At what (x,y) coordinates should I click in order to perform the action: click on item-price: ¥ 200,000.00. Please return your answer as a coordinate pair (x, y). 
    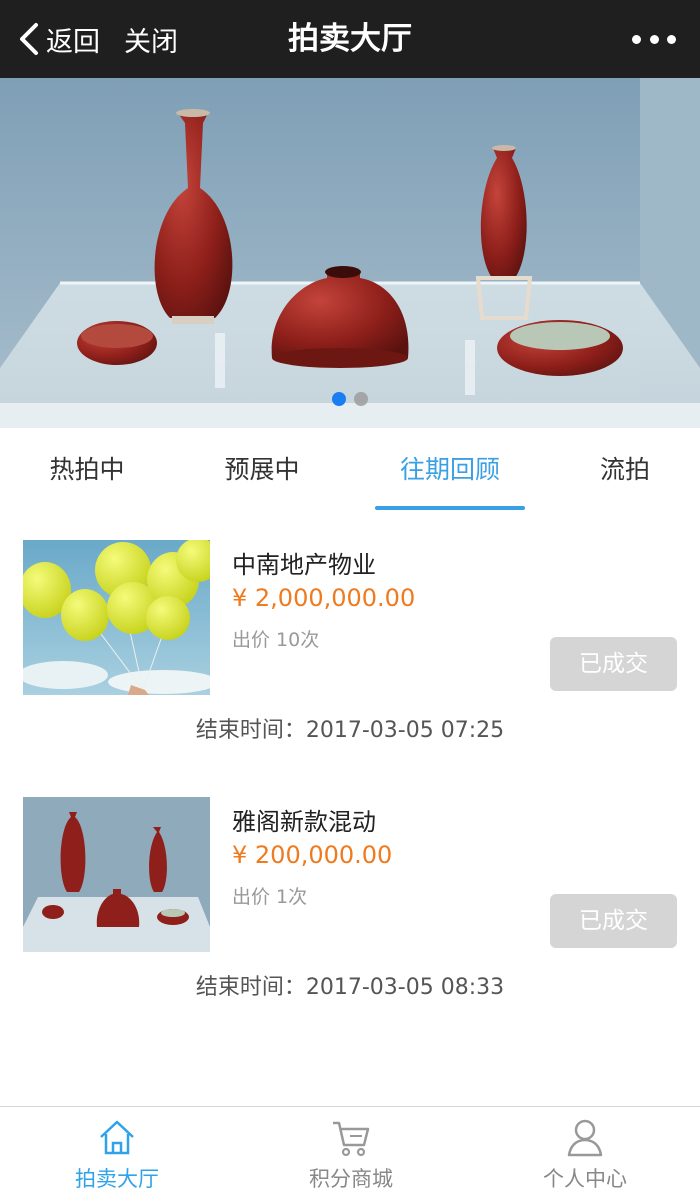
    Looking at the image, I should click on (312, 855).